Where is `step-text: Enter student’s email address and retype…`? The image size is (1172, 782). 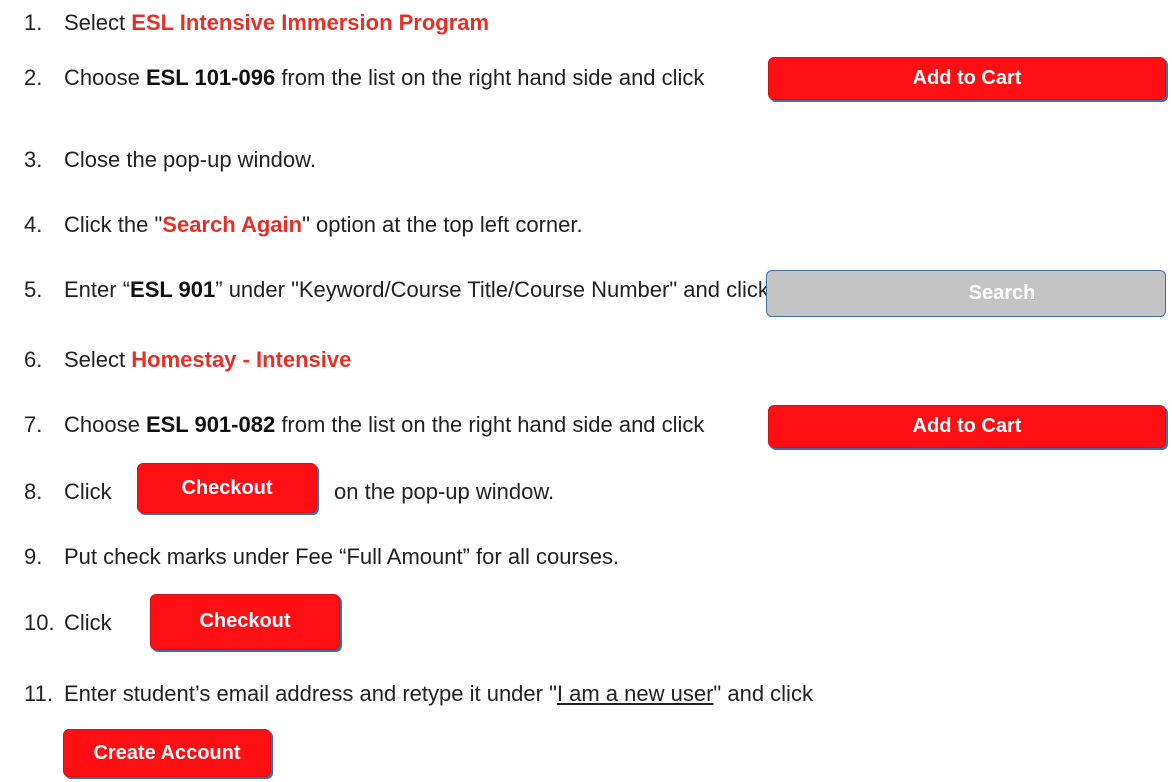
step-text: Enter student’s email address and retype… is located at coordinates (310, 693).